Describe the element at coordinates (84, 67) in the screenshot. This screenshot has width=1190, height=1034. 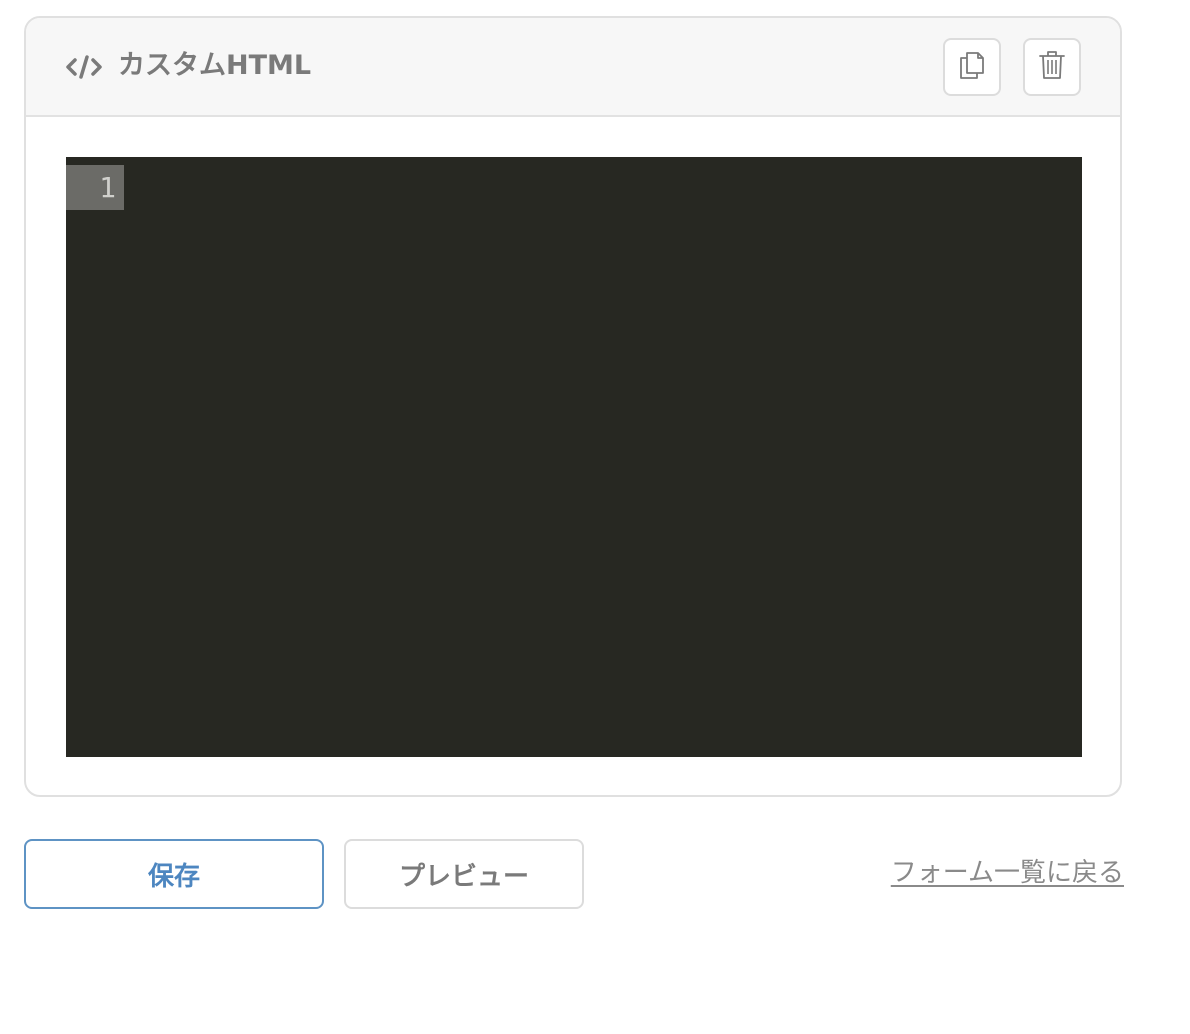
I see `code-icon` at that location.